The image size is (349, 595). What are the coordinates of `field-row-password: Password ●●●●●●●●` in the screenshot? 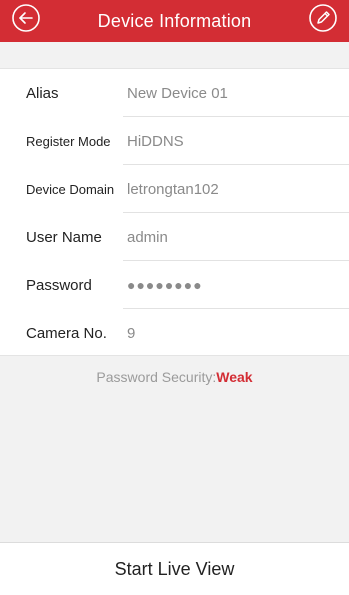 It's located at (174, 285).